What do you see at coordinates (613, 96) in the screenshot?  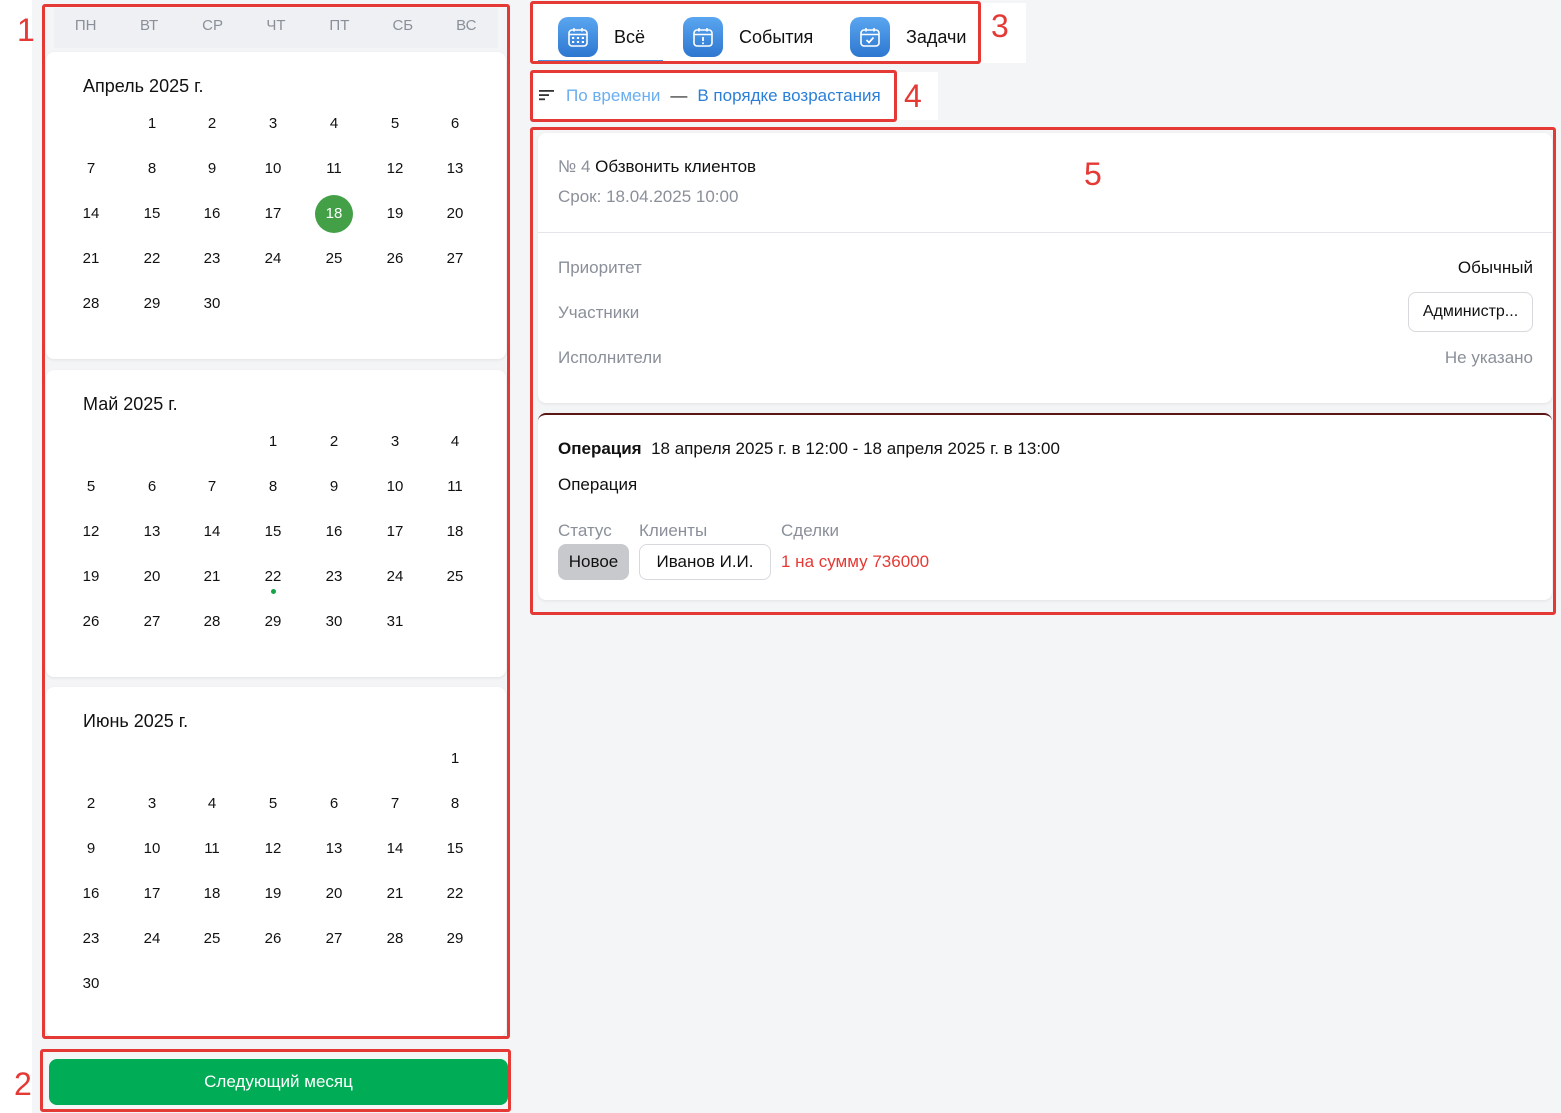 I see `sort-criterion: По времени` at bounding box center [613, 96].